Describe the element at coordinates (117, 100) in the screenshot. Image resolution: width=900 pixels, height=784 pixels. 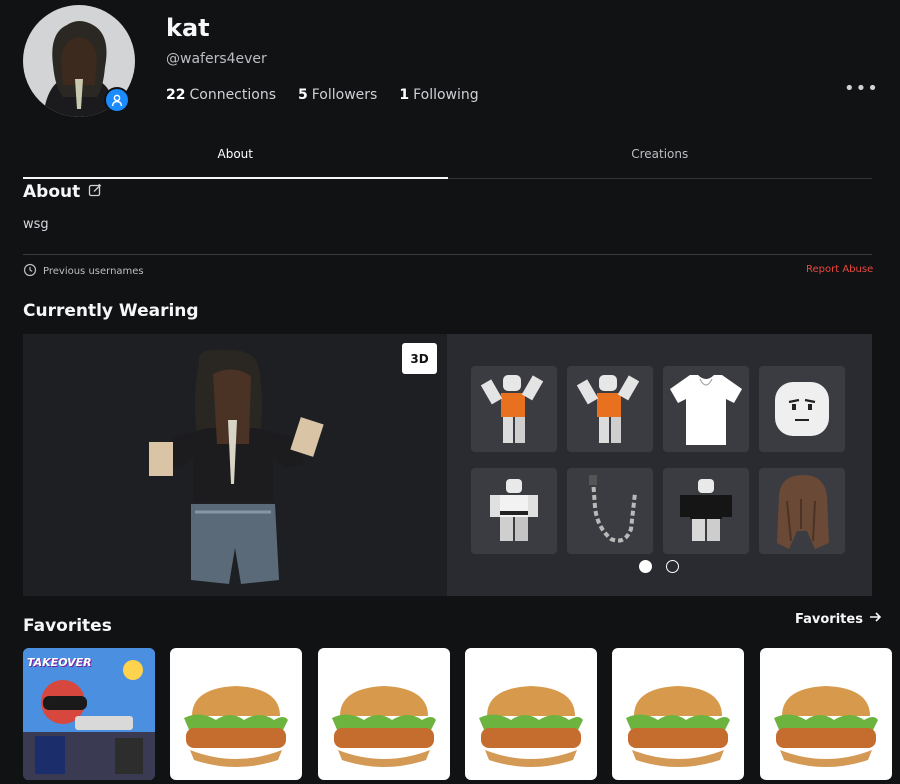
I see `online-status-icon` at that location.